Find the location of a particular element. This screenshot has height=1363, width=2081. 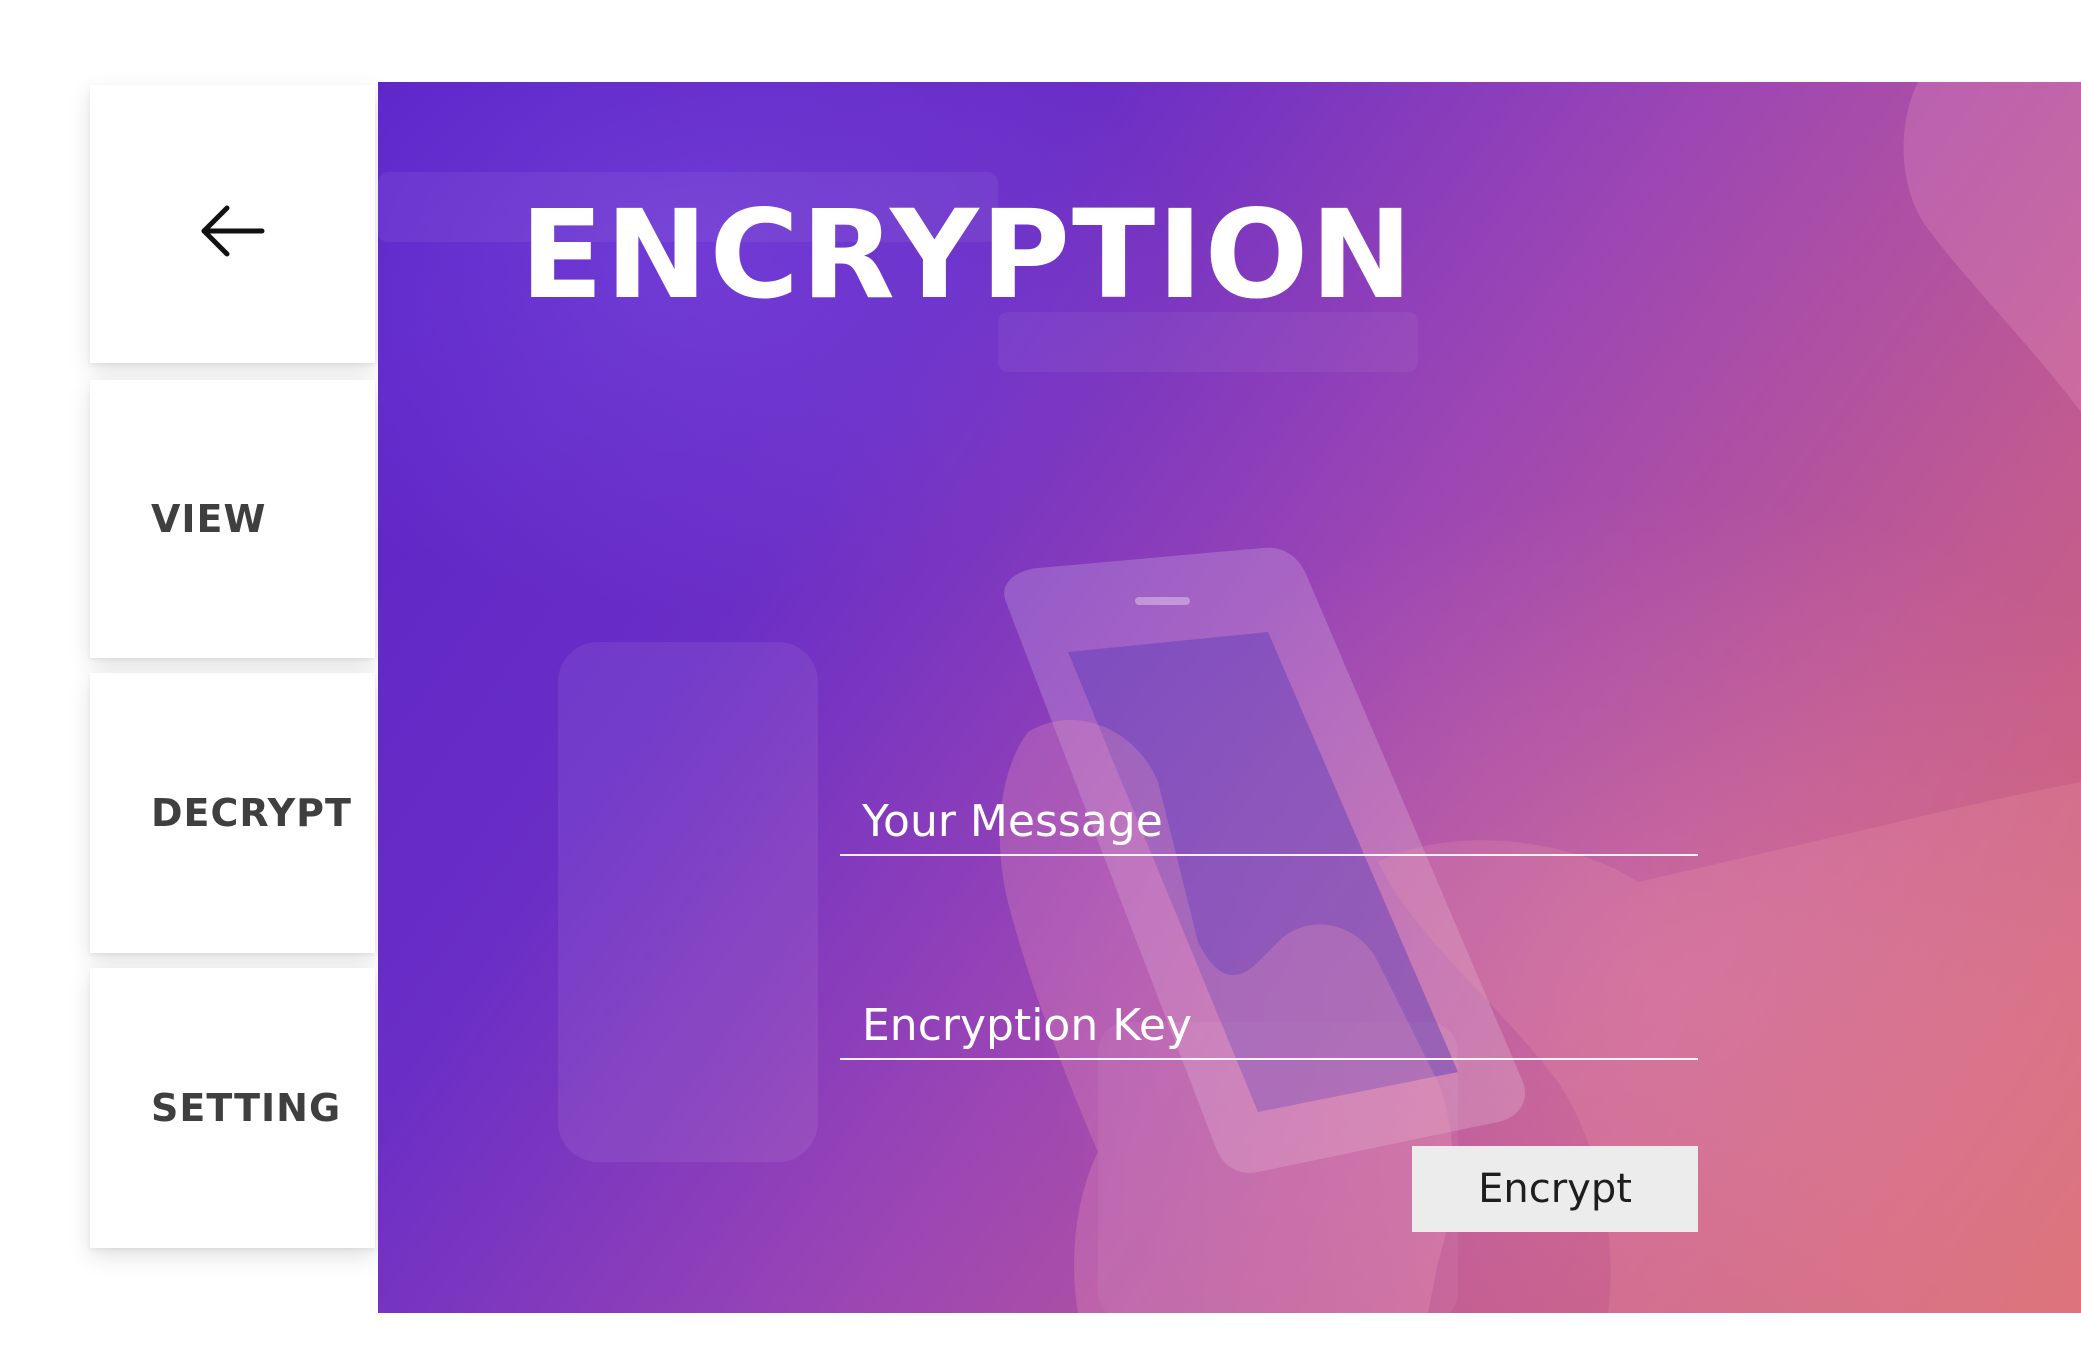

encrypt-button: Encrypt is located at coordinates (1555, 1189).